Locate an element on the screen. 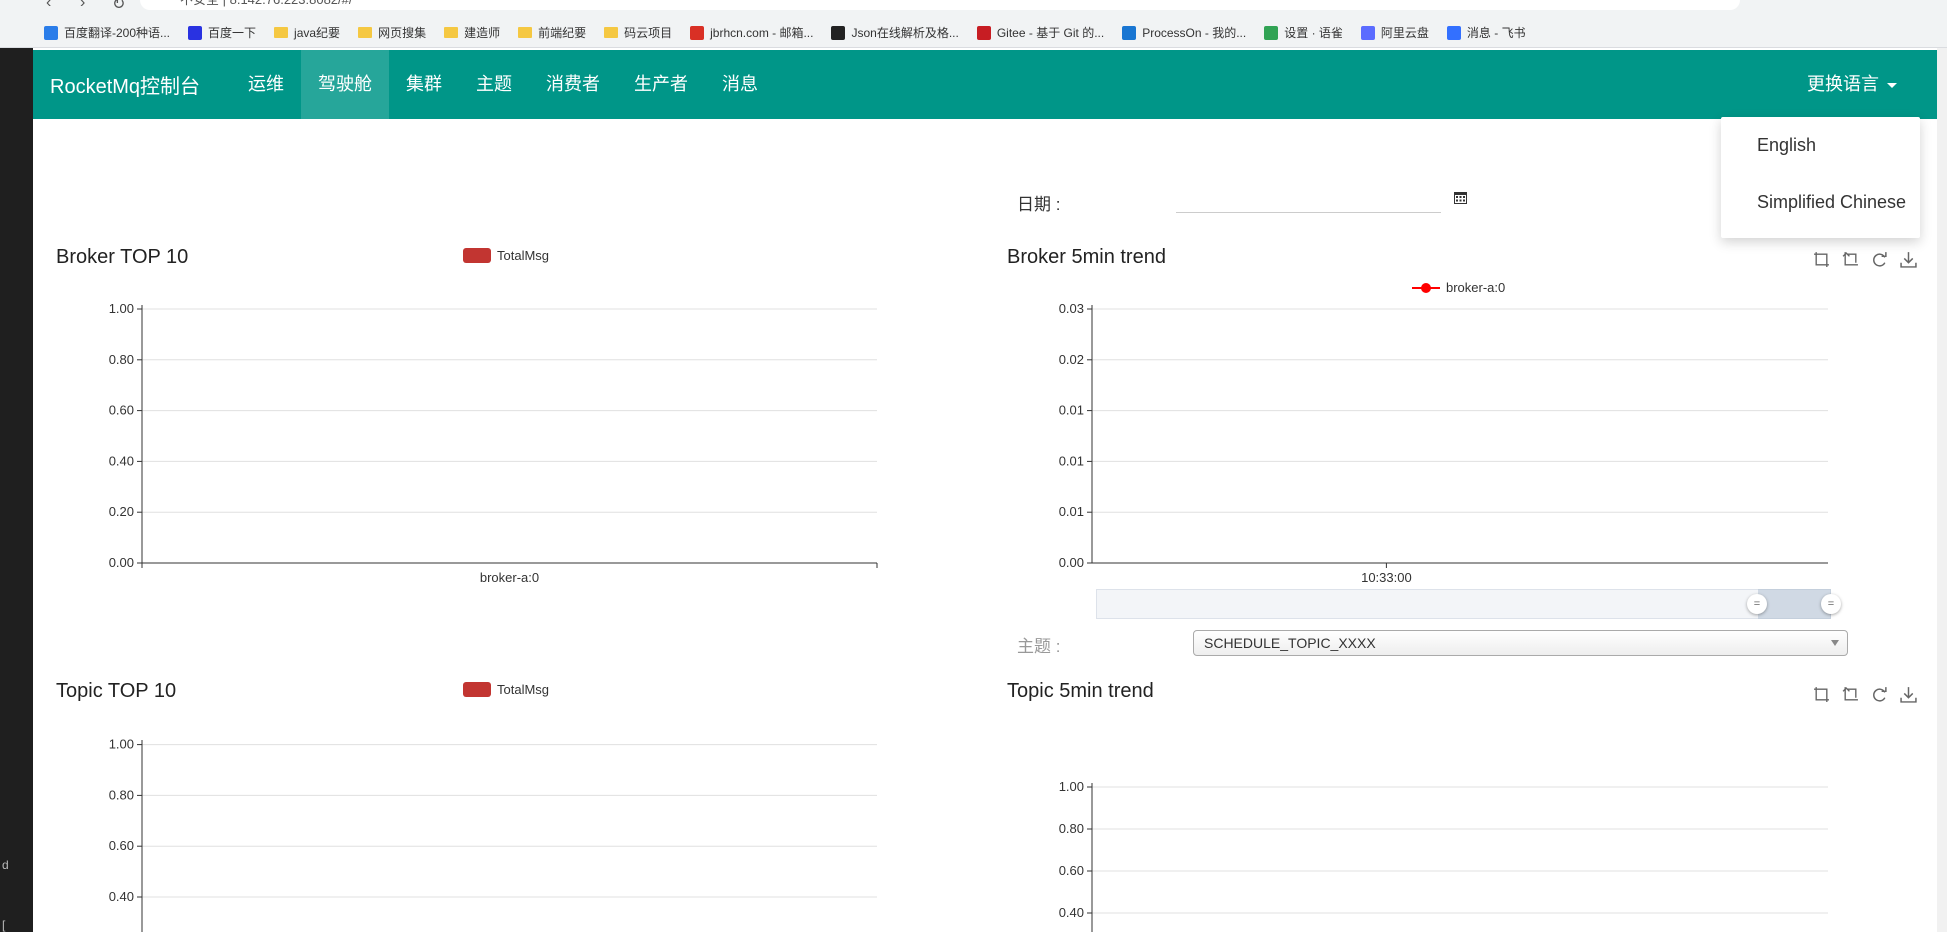 The width and height of the screenshot is (1947, 932). language-toggle: 更换语言 is located at coordinates (1852, 84).